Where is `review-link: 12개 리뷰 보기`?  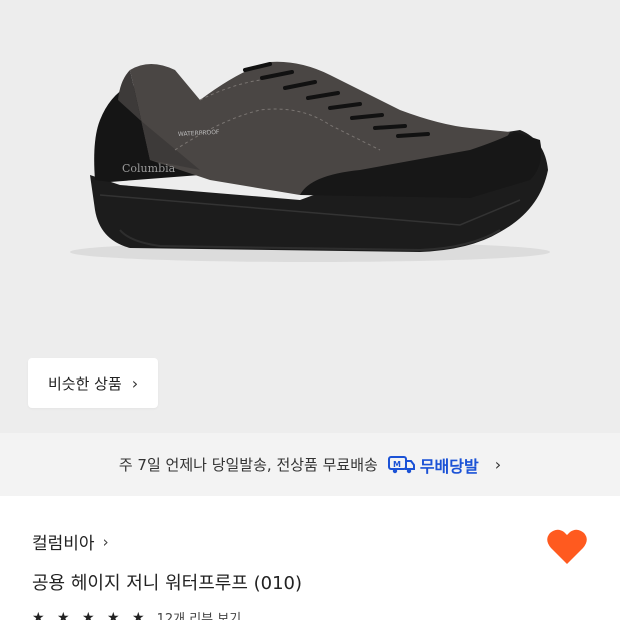 review-link: 12개 리뷰 보기 is located at coordinates (199, 614).